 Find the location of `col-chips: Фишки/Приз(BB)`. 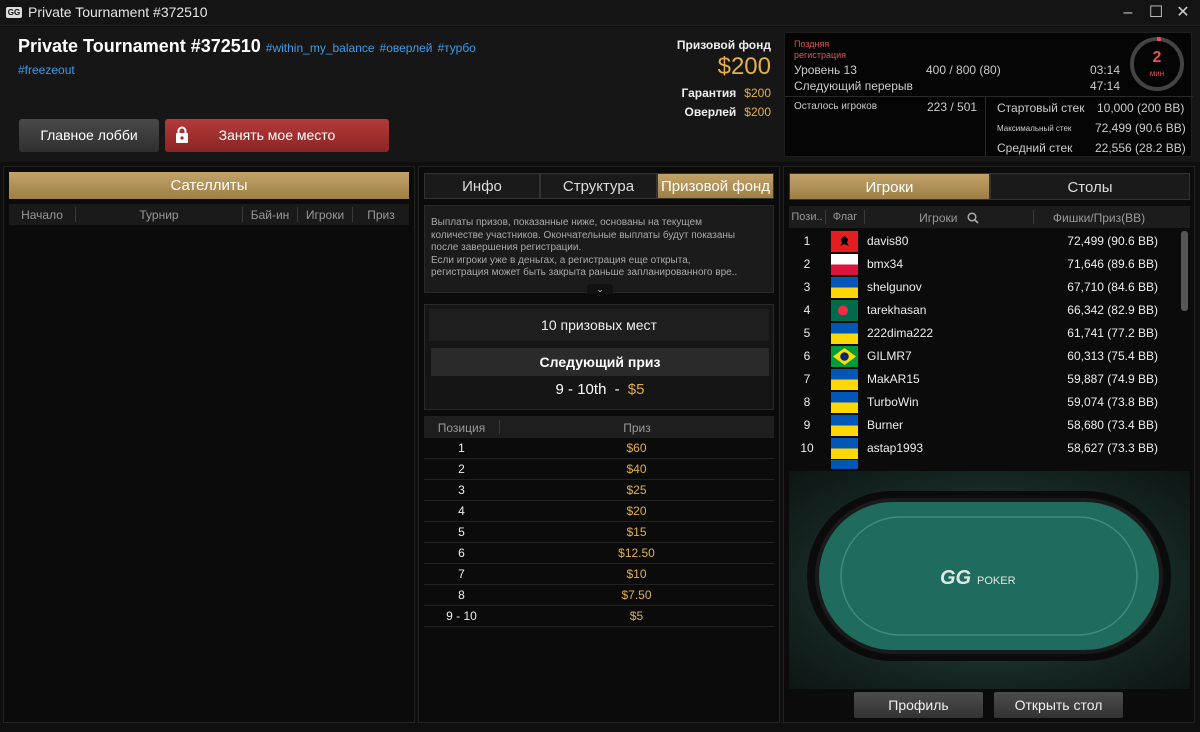

col-chips: Фишки/Приз(BB) is located at coordinates (1099, 218).